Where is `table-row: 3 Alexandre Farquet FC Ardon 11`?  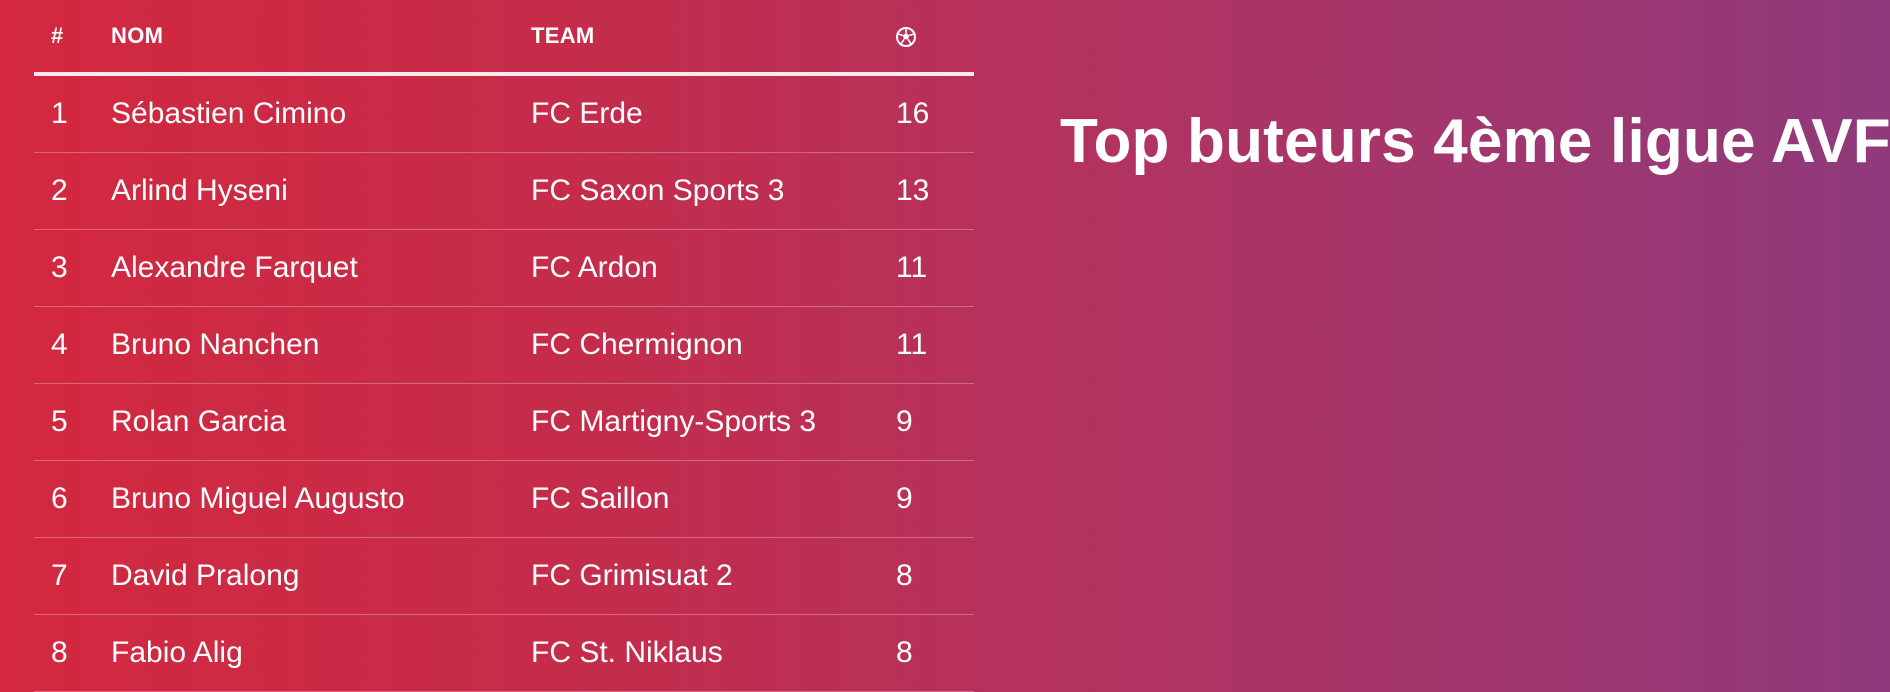 table-row: 3 Alexandre Farquet FC Ardon 11 is located at coordinates (504, 268).